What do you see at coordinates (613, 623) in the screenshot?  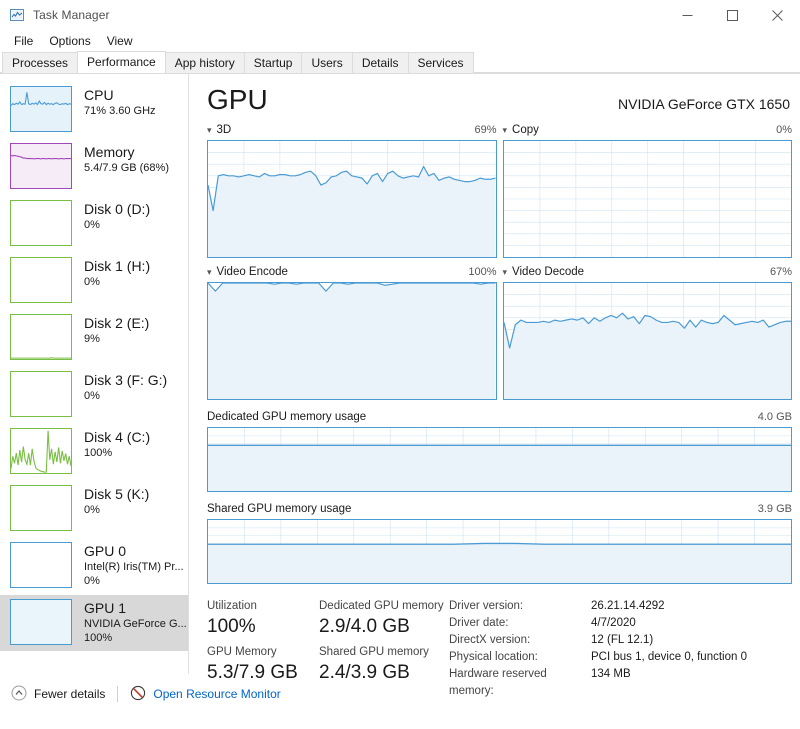 I see `info-value: 4/7/2020` at bounding box center [613, 623].